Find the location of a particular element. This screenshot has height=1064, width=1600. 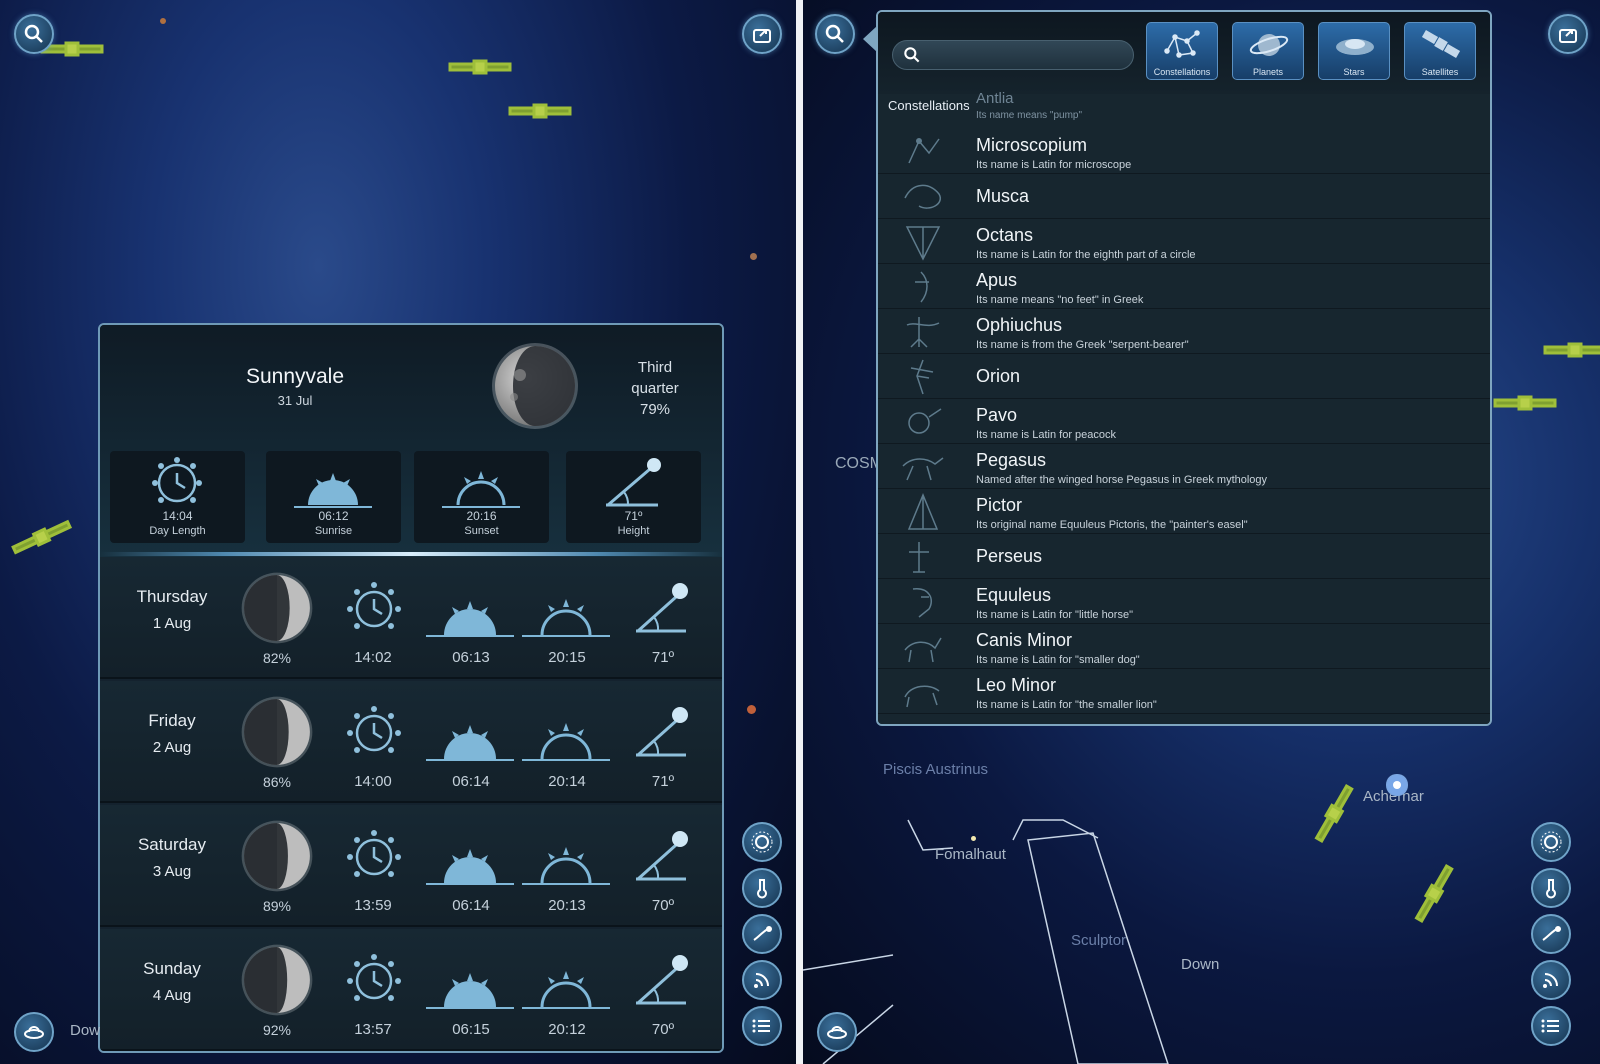

stat-sunset: 20:16 Sunset is located at coordinates (481, 497).